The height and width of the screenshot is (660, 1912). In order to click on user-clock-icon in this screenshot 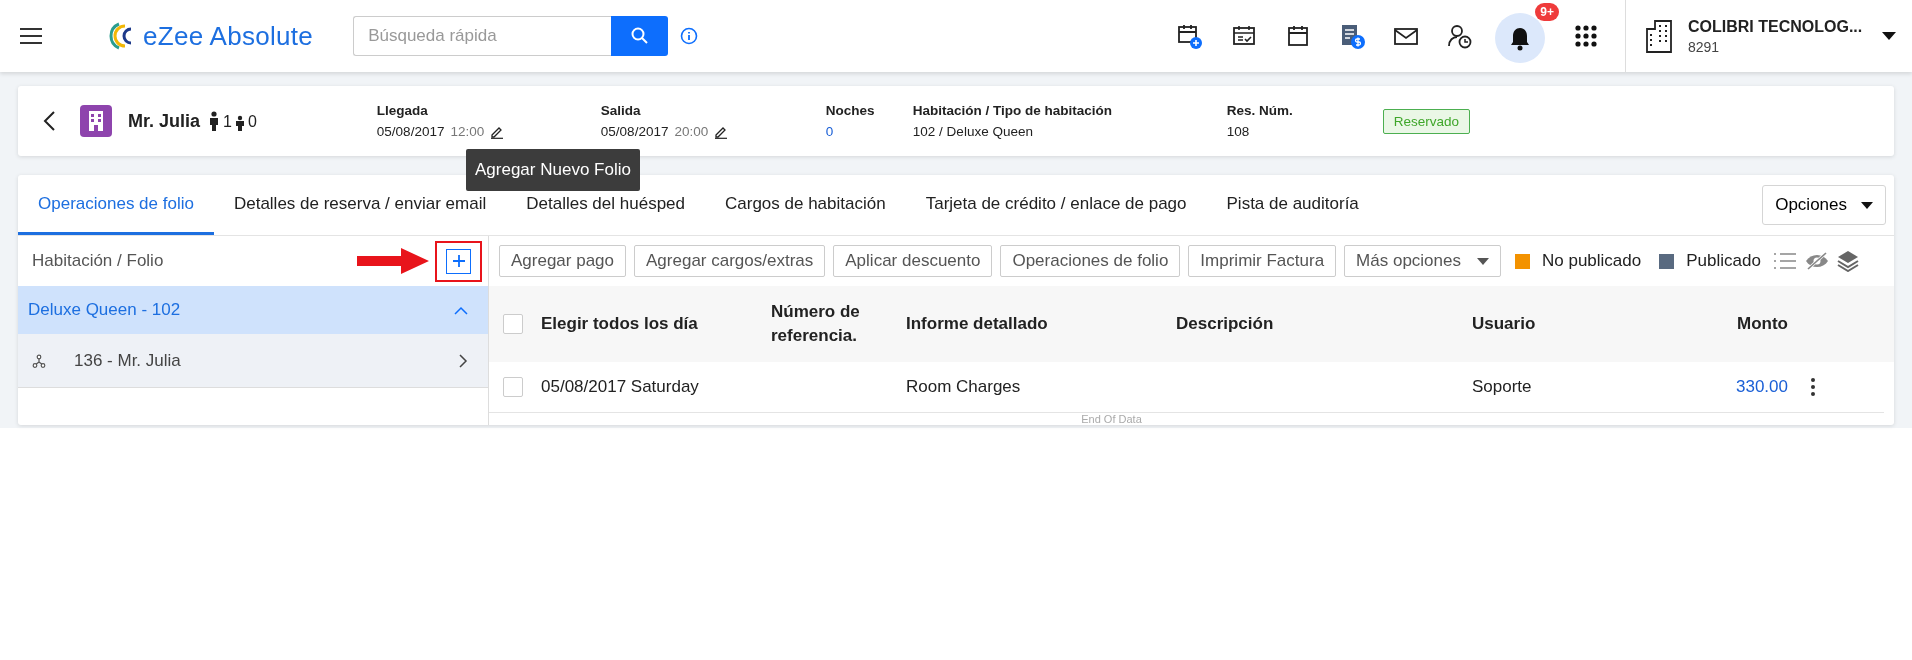, I will do `click(1460, 36)`.